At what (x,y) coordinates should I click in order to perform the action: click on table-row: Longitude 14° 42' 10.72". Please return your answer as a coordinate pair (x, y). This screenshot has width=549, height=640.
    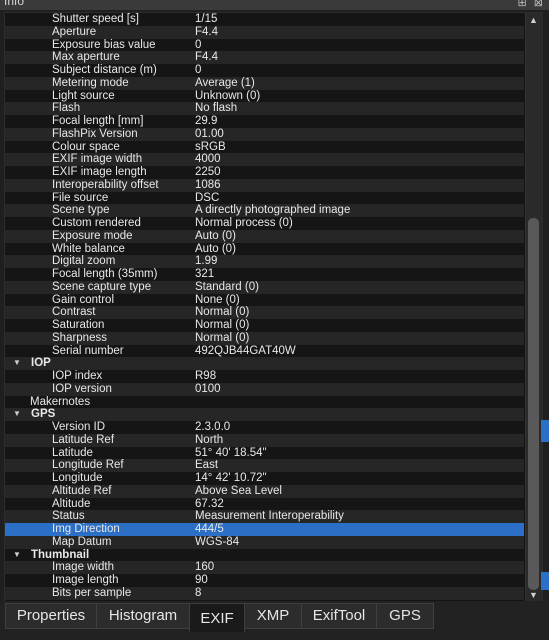
    Looking at the image, I should click on (264, 478).